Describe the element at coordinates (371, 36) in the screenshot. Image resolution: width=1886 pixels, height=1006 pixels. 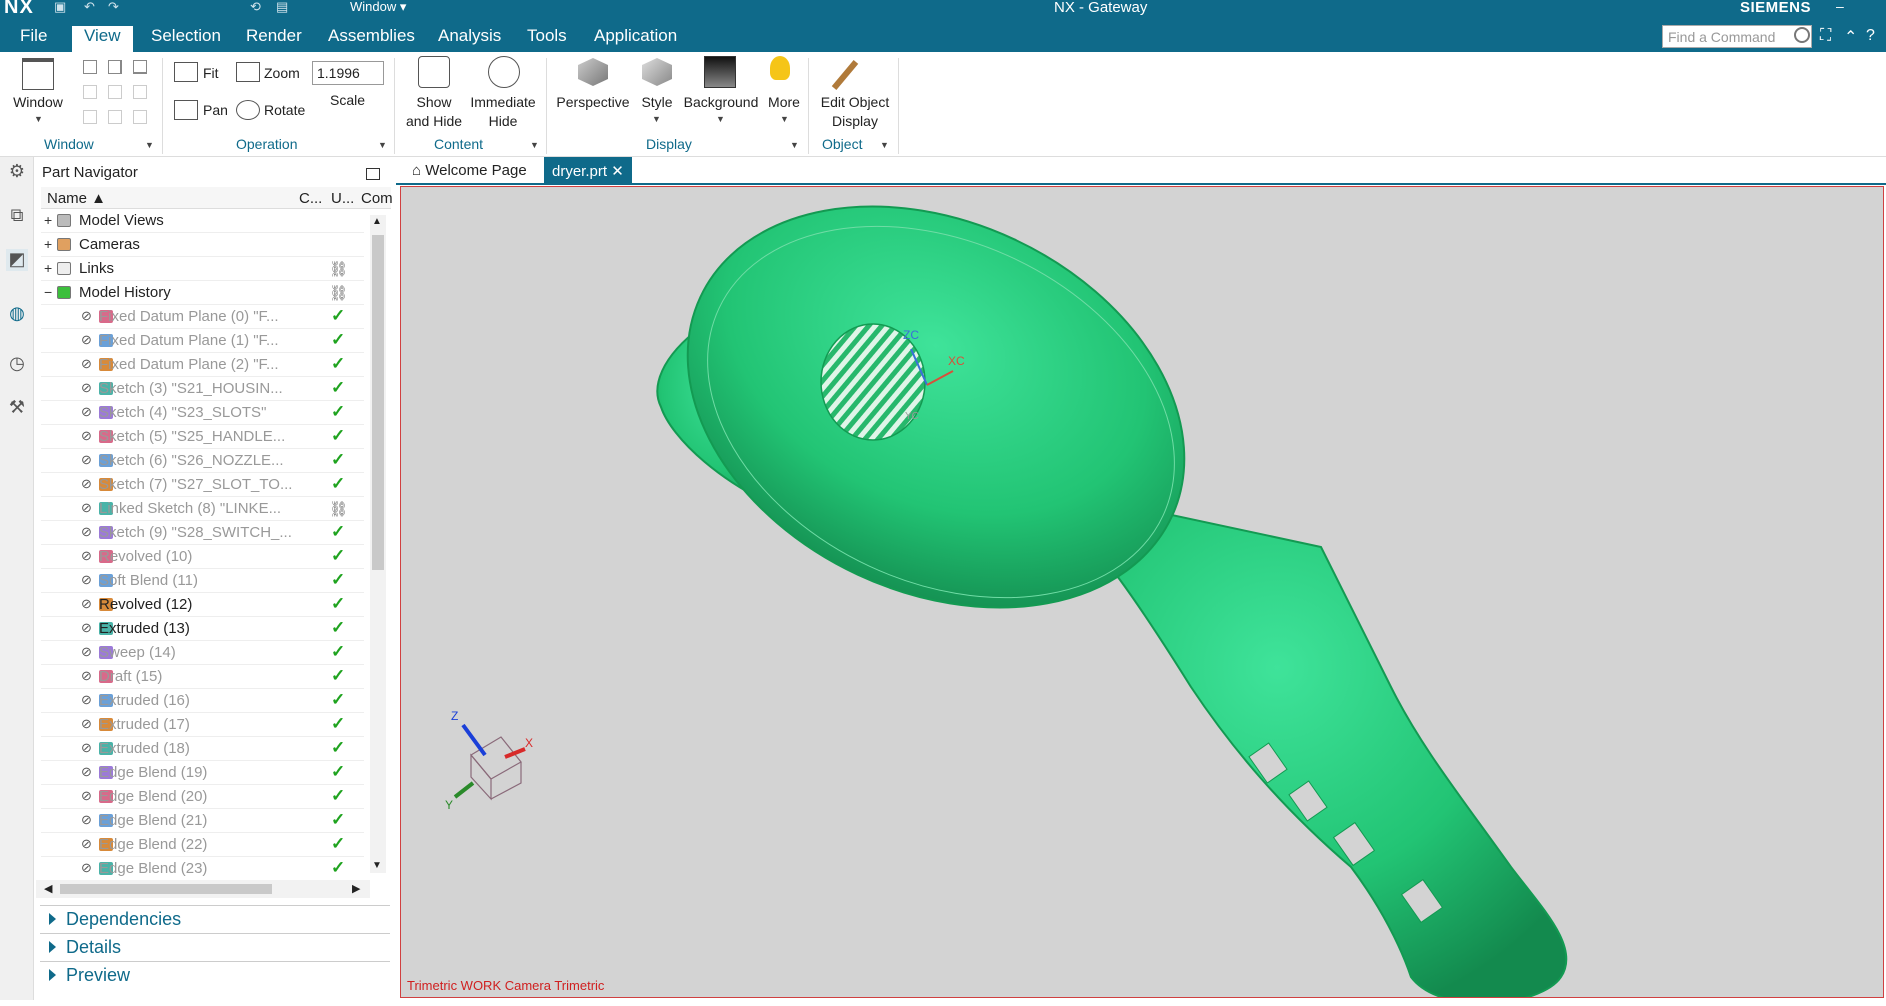
I see `menu-assemblies: Assemblies` at that location.